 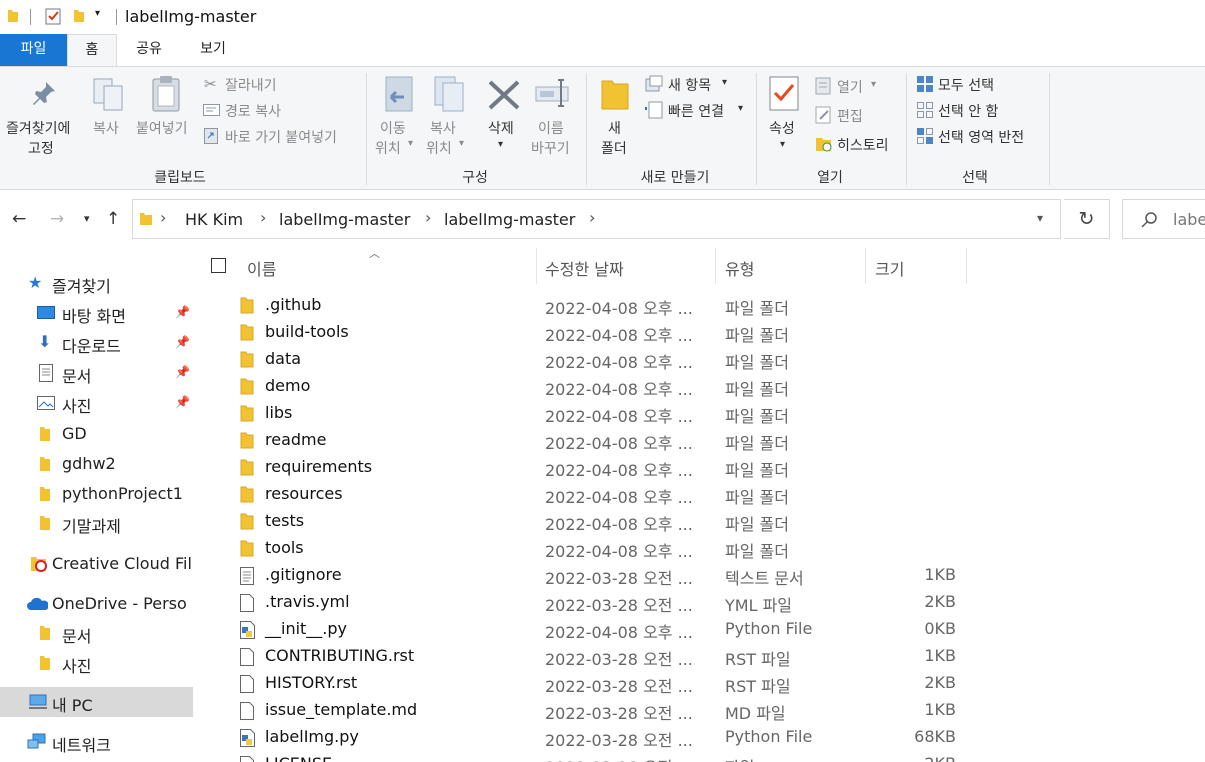 What do you see at coordinates (551, 129) in the screenshot?
I see `rename-label-1: 이름` at bounding box center [551, 129].